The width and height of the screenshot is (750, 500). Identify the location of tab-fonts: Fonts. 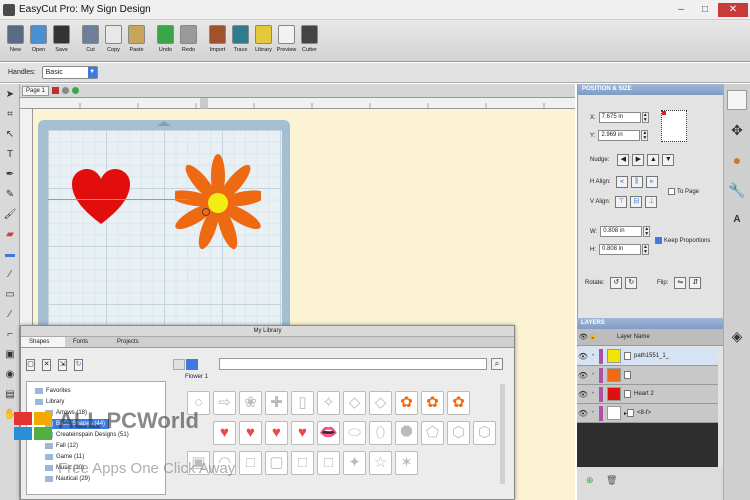
(87, 342).